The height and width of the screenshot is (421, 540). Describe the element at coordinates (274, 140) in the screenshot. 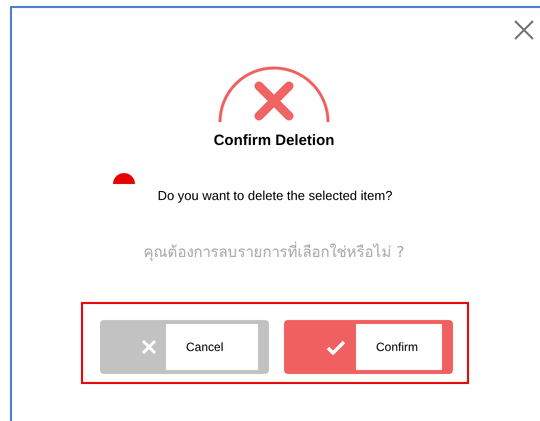

I see `dialog-title: Confirm Deletion` at that location.